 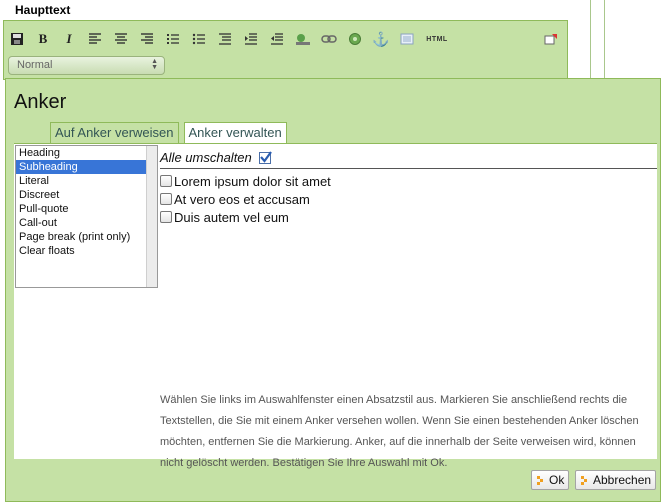 I want to click on format-select: Normal ▲ ▼, so click(x=86, y=65).